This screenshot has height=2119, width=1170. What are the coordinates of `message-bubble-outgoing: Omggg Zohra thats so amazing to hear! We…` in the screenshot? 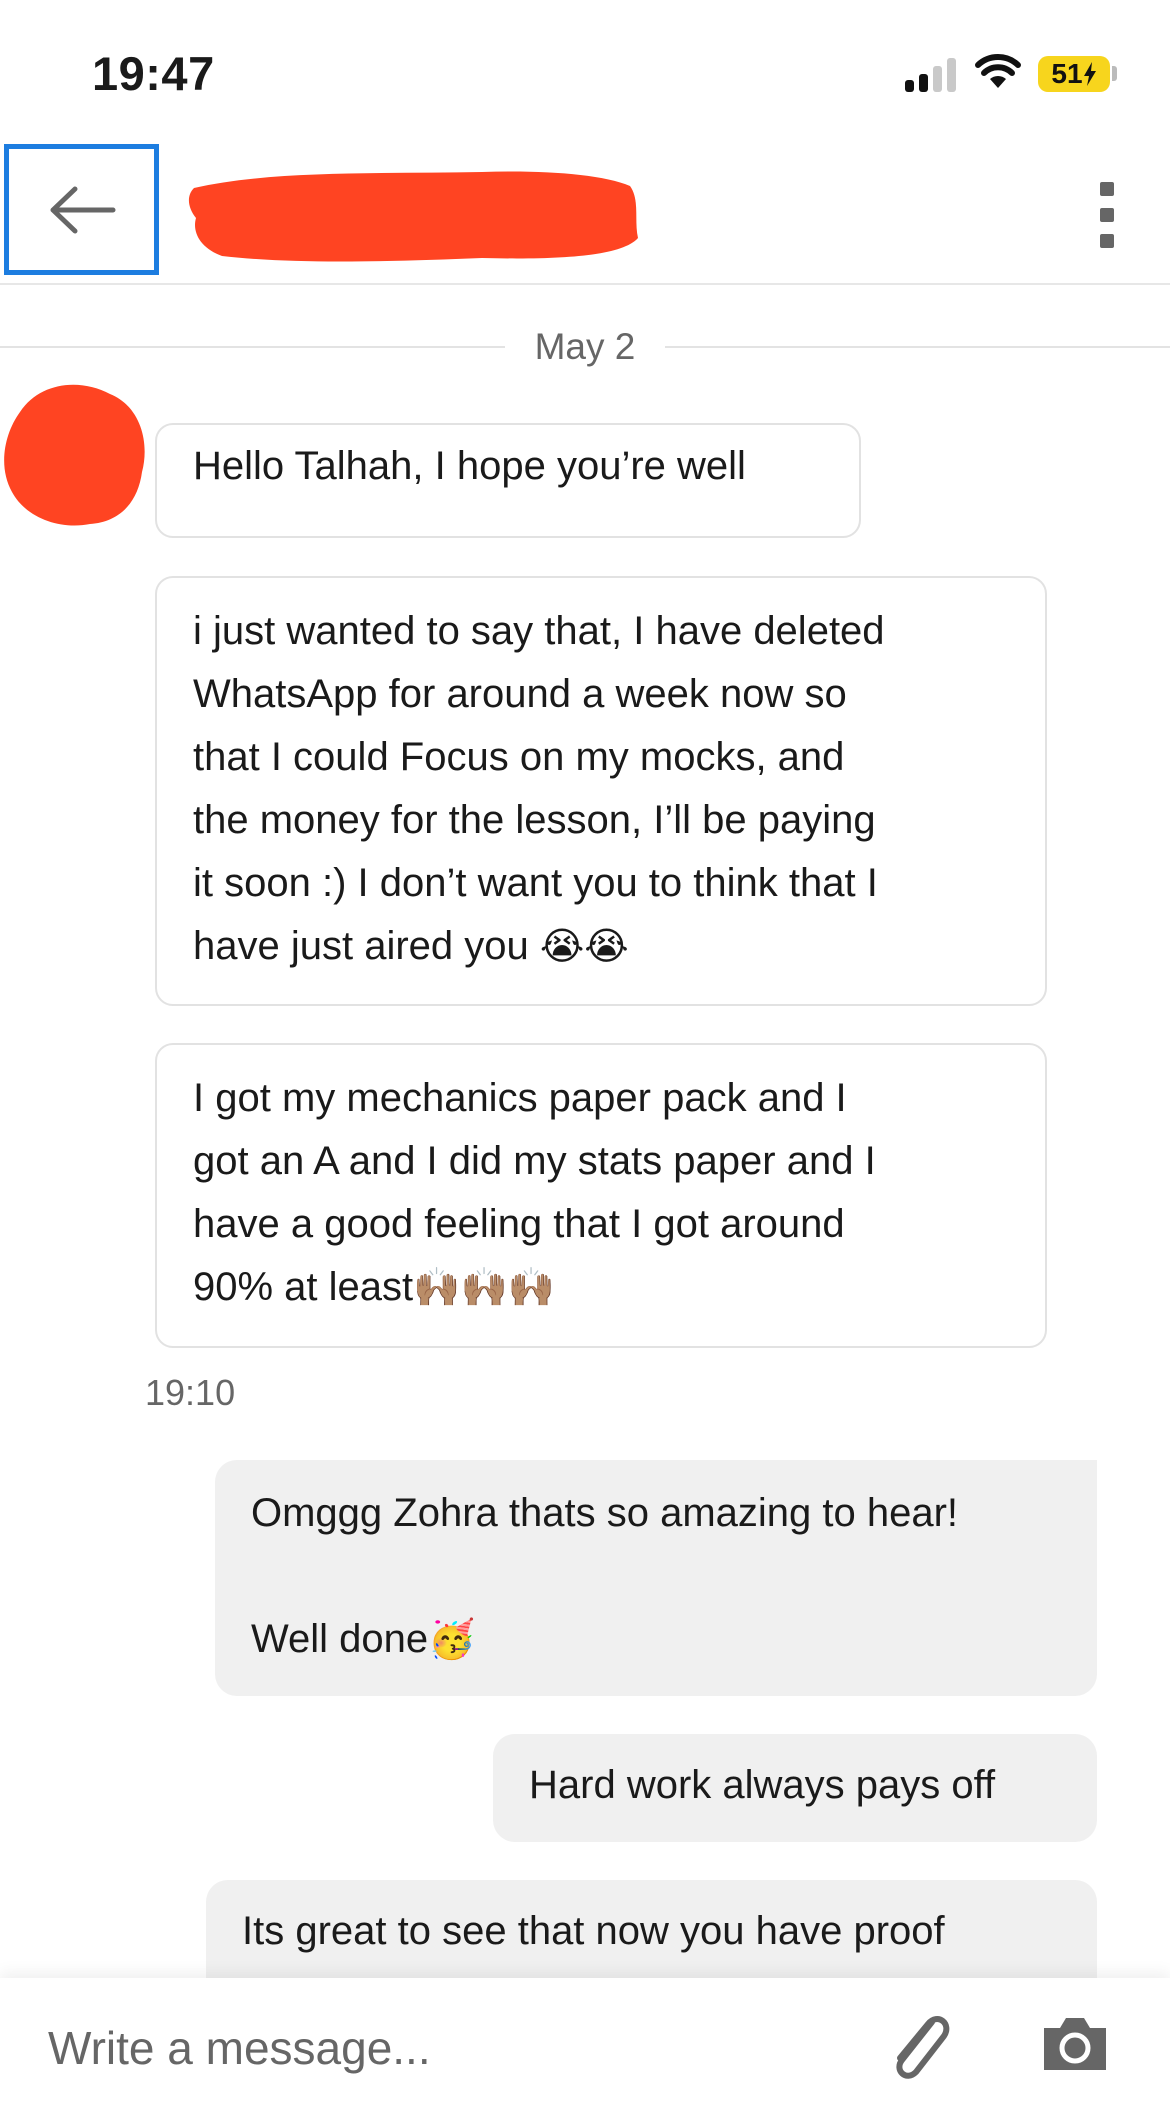 It's located at (656, 1578).